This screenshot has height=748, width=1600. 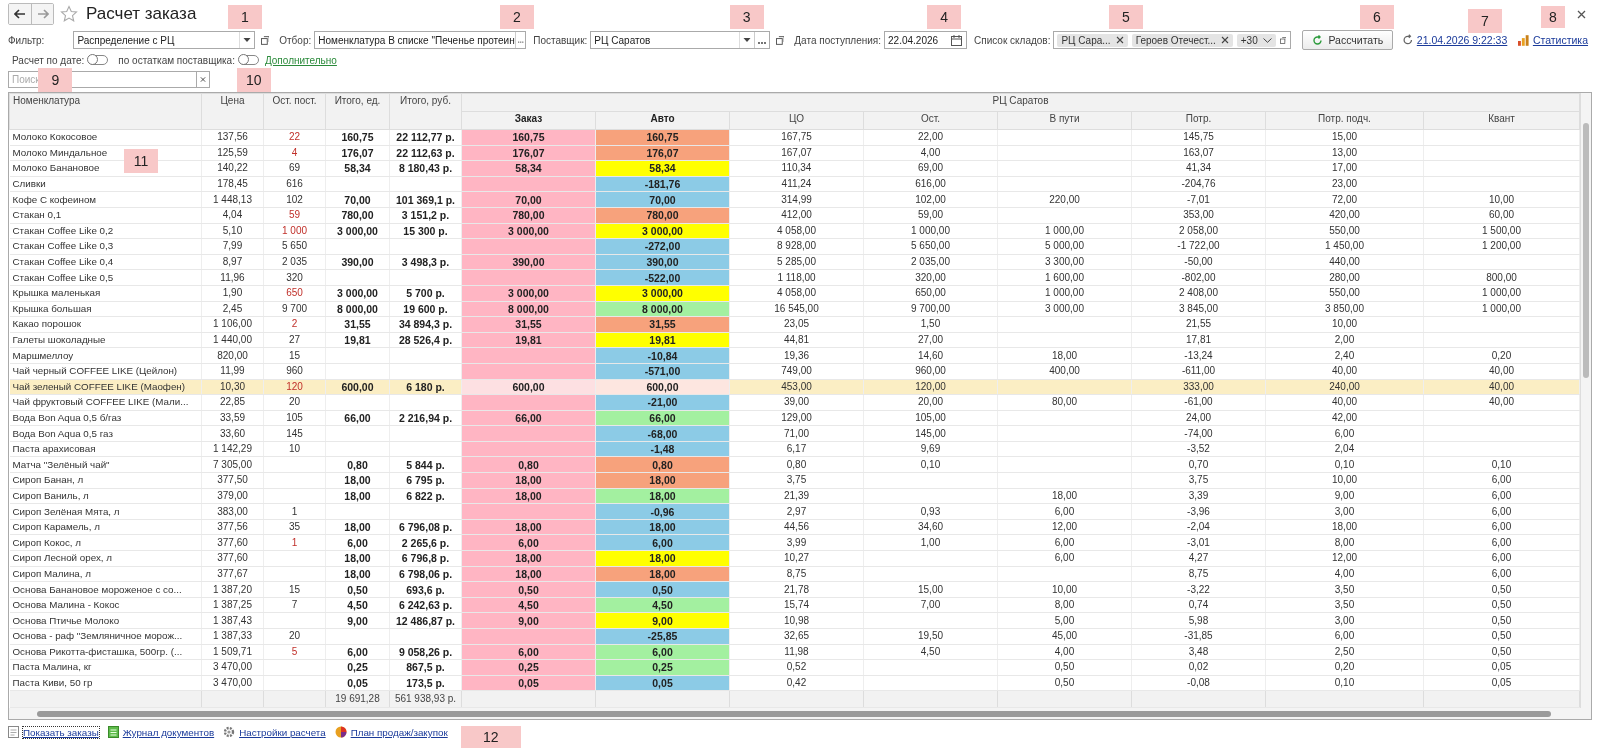 What do you see at coordinates (232, 480) in the screenshot?
I see `table-cell: 377,50` at bounding box center [232, 480].